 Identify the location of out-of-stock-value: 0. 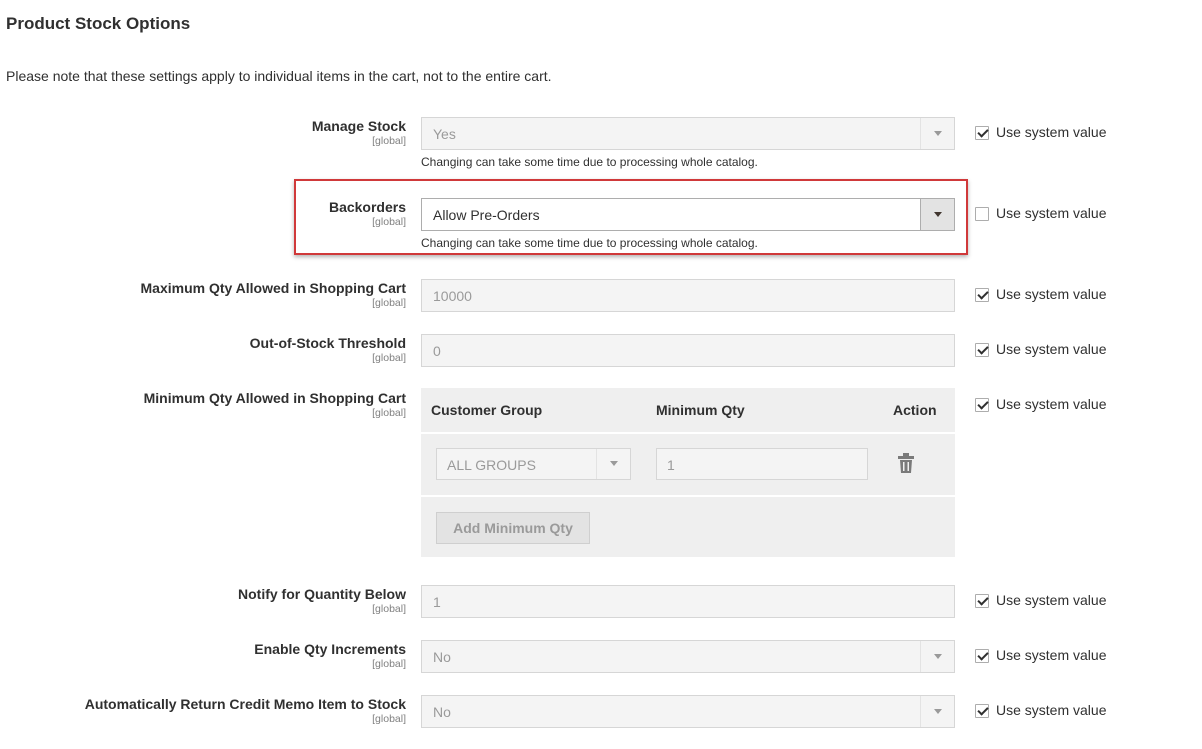
(437, 351).